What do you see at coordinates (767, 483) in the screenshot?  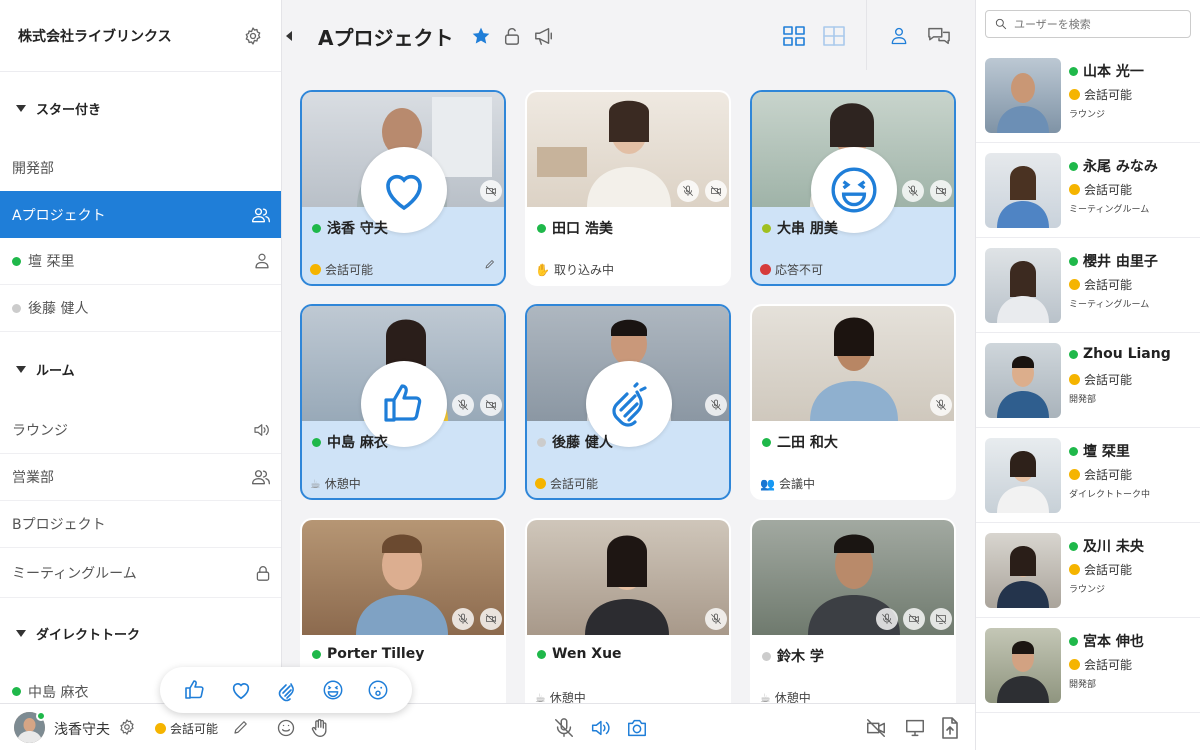 I see `meeting-emoji-icon: 👥` at bounding box center [767, 483].